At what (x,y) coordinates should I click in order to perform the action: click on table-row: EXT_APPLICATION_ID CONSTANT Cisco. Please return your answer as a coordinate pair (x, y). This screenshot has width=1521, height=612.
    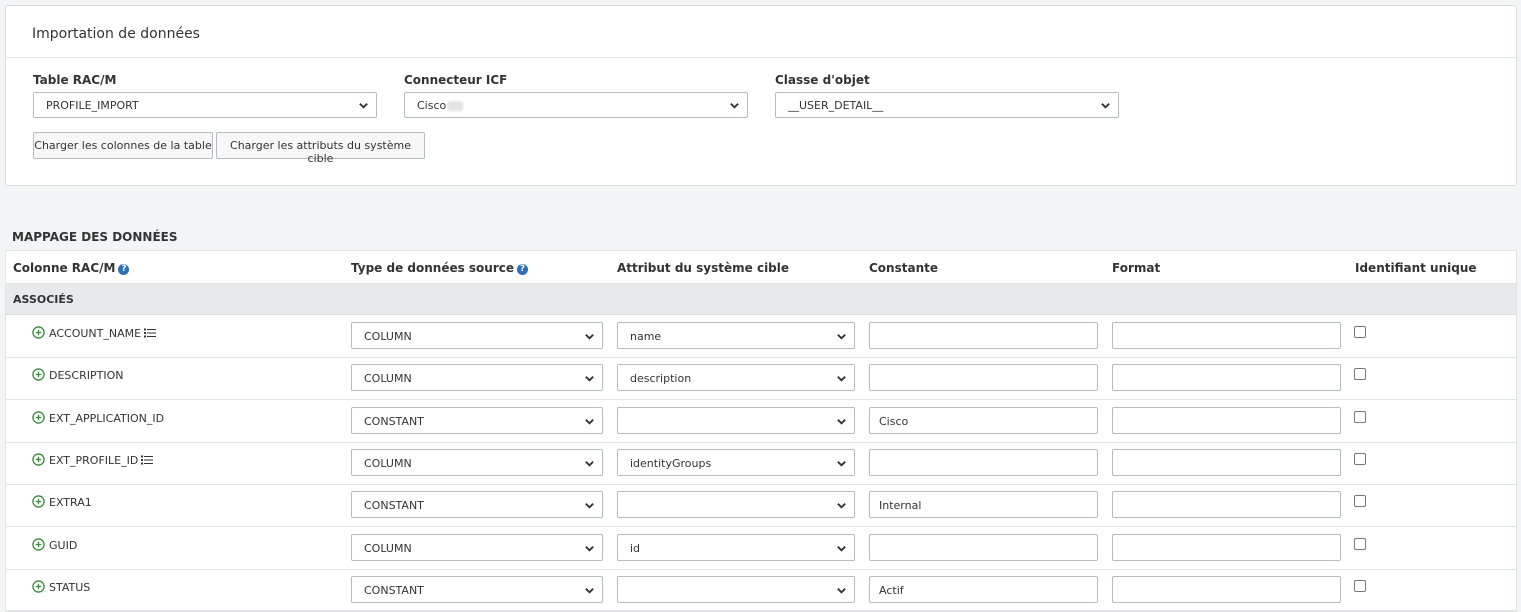
    Looking at the image, I should click on (761, 421).